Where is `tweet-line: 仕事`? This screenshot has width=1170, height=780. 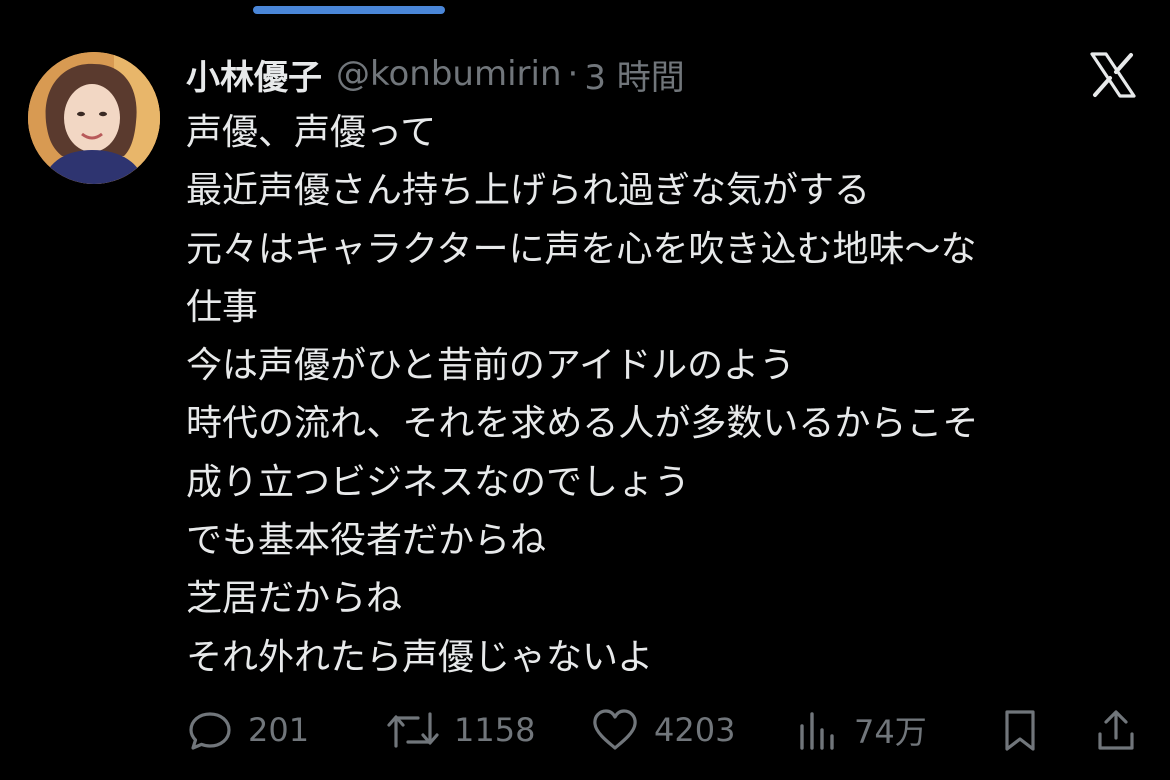 tweet-line: 仕事 is located at coordinates (222, 307).